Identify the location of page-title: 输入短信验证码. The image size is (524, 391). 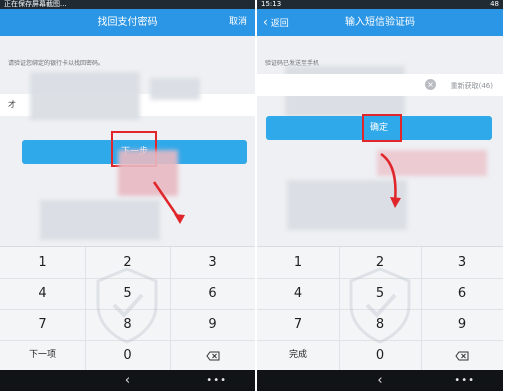
(380, 22).